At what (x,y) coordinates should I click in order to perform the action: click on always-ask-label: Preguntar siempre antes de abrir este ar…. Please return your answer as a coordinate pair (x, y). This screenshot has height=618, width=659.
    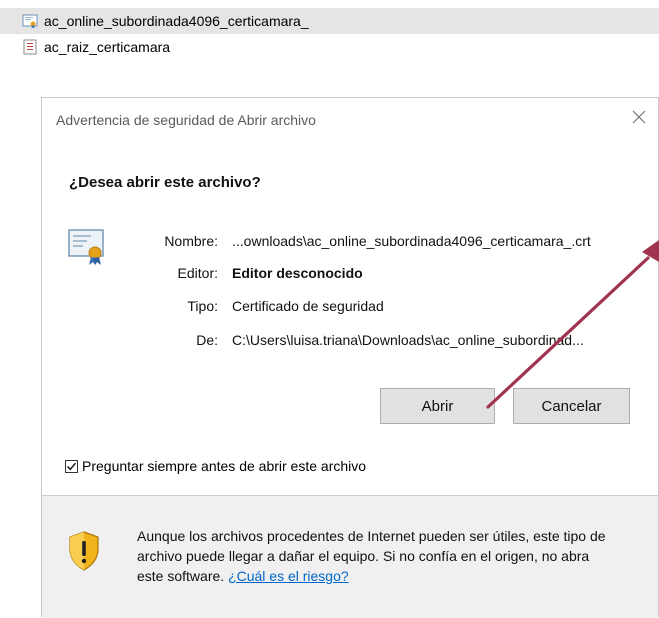
    Looking at the image, I should click on (224, 466).